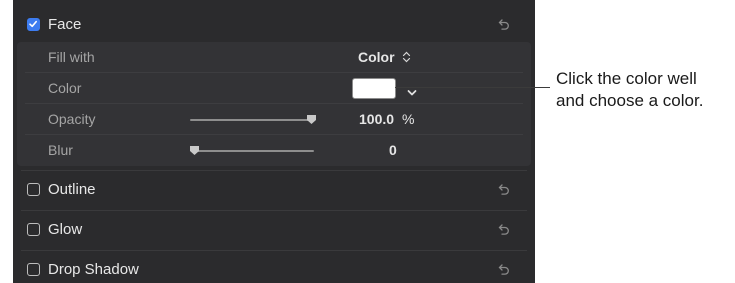 Image resolution: width=735 pixels, height=283 pixels. I want to click on opacity-slider-track, so click(252, 120).